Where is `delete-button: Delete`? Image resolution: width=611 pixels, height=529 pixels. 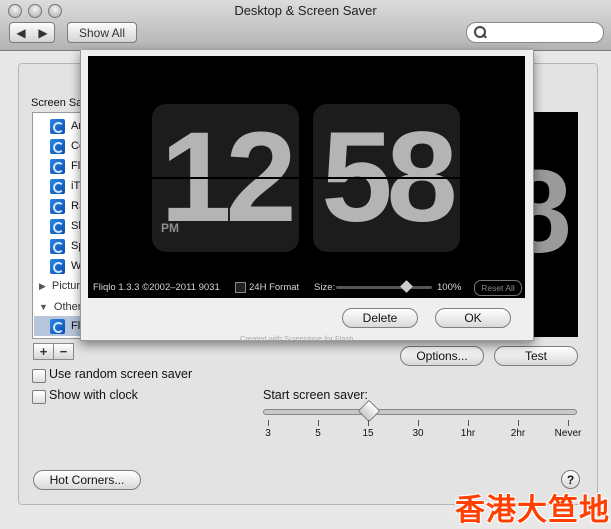
delete-button: Delete is located at coordinates (380, 318).